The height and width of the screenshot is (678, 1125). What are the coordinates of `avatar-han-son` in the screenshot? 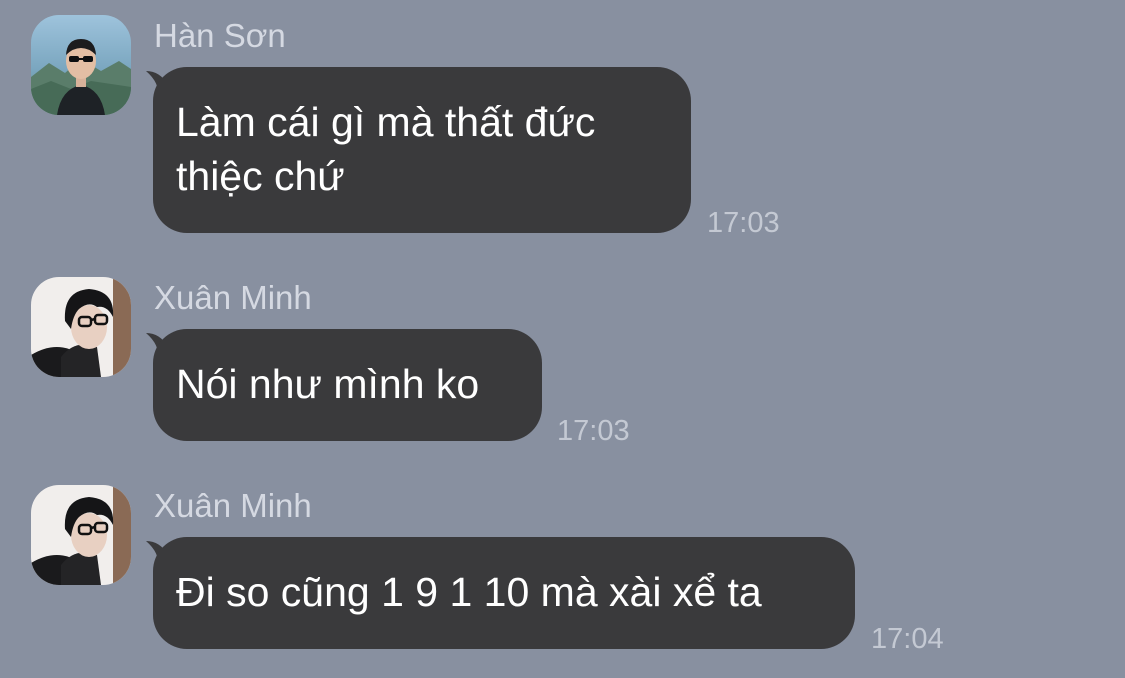 It's located at (81, 65).